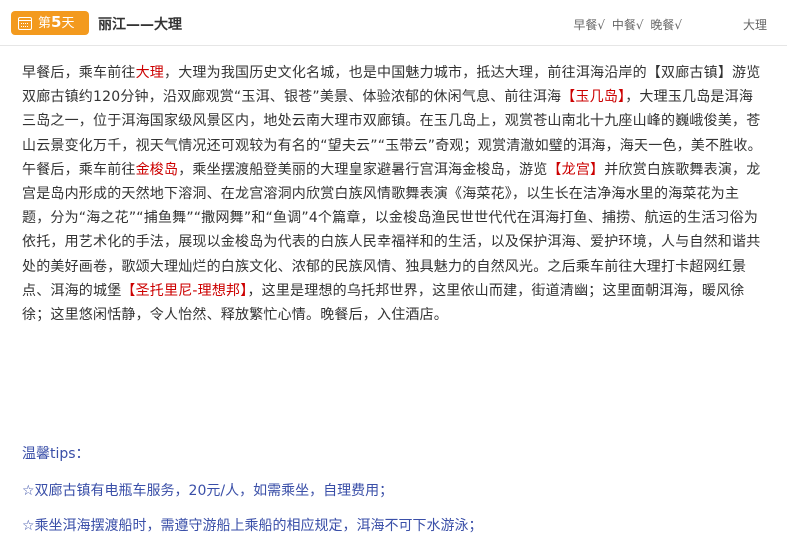 This screenshot has width=787, height=554. I want to click on calendar-icon, so click(25, 23).